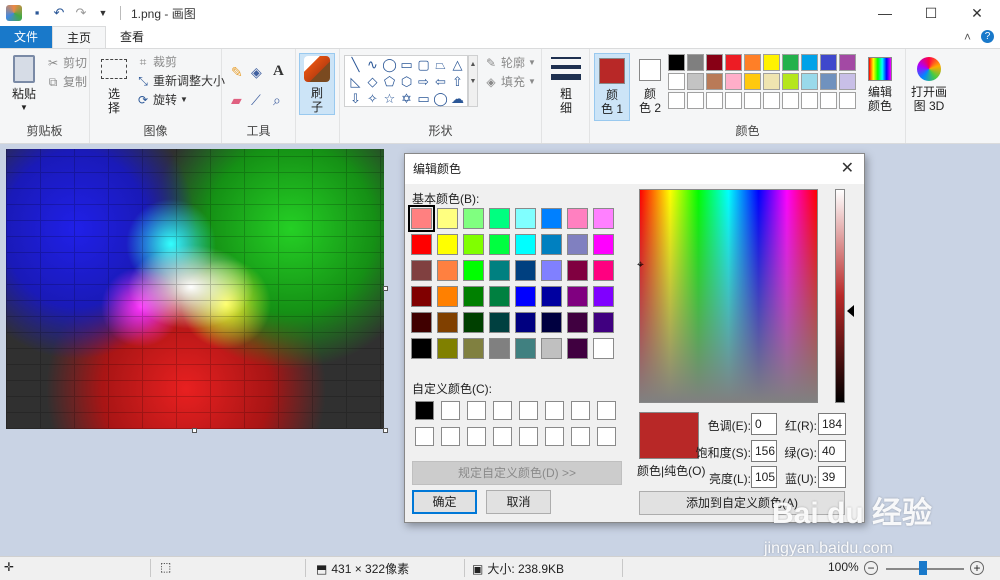 This screenshot has height=580, width=1000. What do you see at coordinates (132, 37) in the screenshot?
I see `tab-view: 查看` at bounding box center [132, 37].